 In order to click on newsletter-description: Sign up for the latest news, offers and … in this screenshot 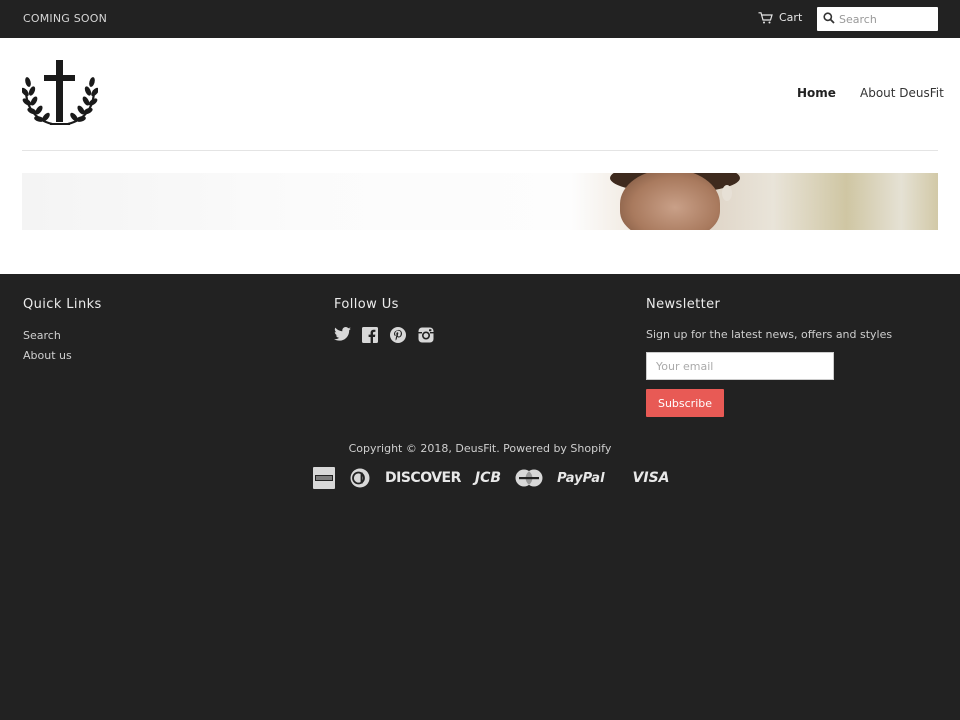, I will do `click(769, 334)`.